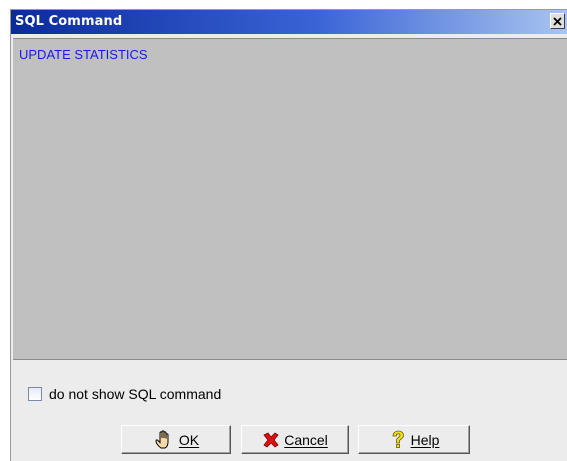 The height and width of the screenshot is (461, 567). Describe the element at coordinates (83, 54) in the screenshot. I see `sql-command-text: UPDATE STATISTICS` at that location.